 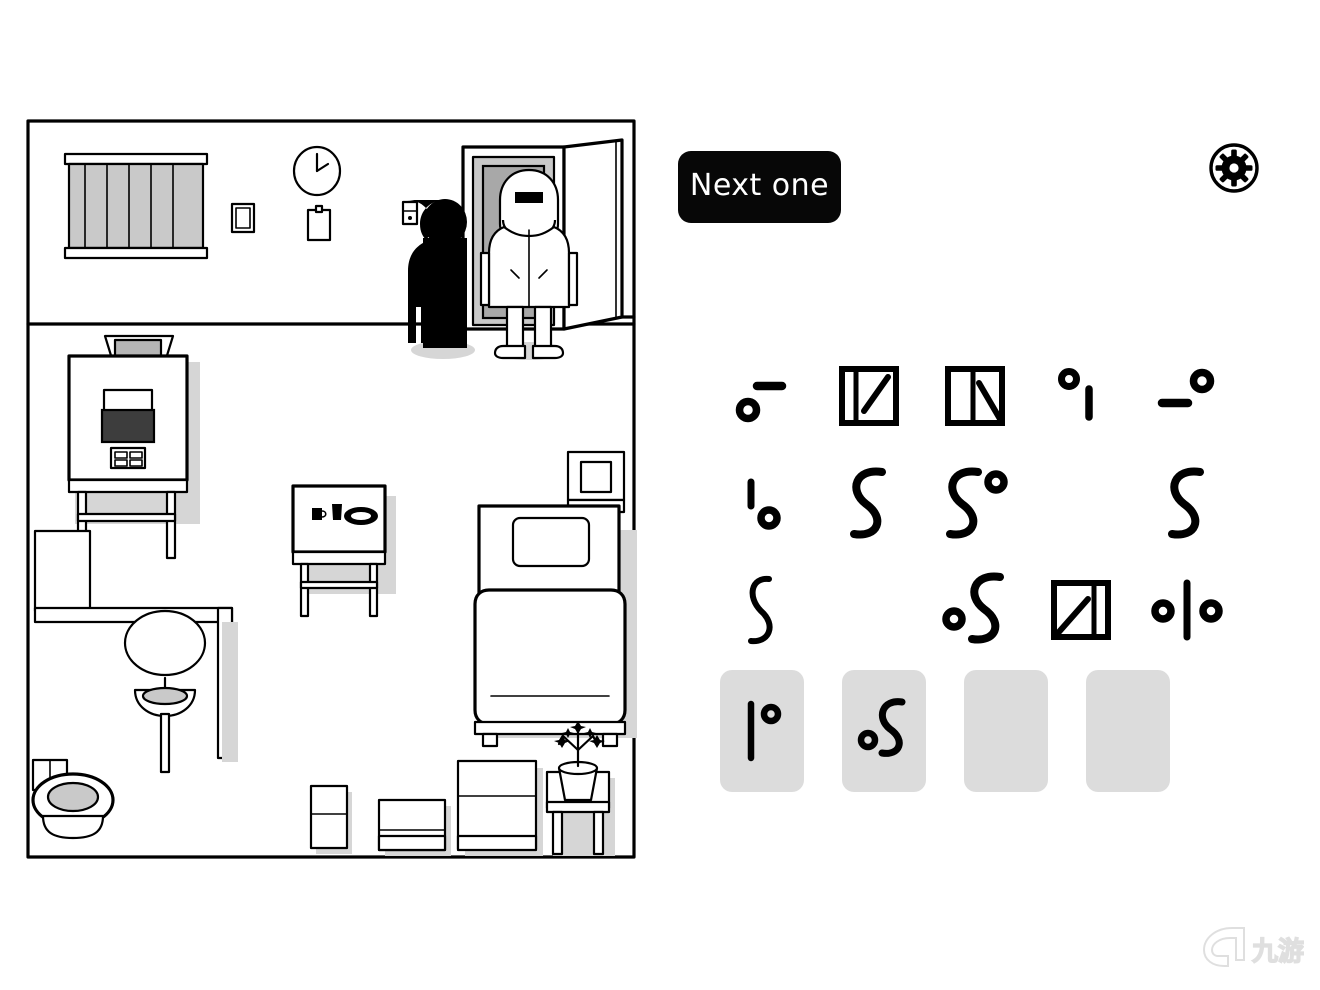 What do you see at coordinates (319, 223) in the screenshot?
I see `clipboard` at bounding box center [319, 223].